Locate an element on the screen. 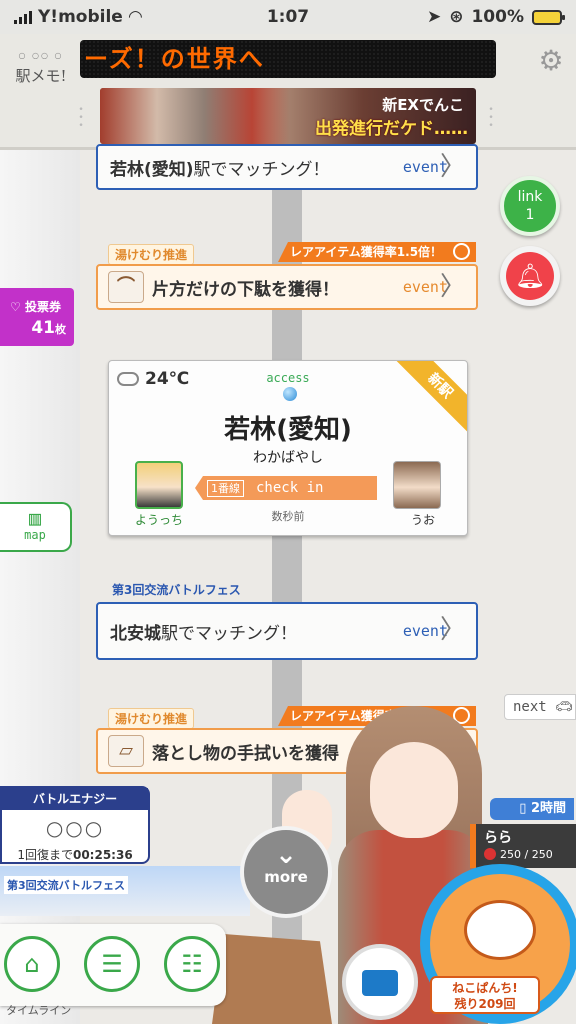  gear-icon: ⚙ is located at coordinates (551, 61).